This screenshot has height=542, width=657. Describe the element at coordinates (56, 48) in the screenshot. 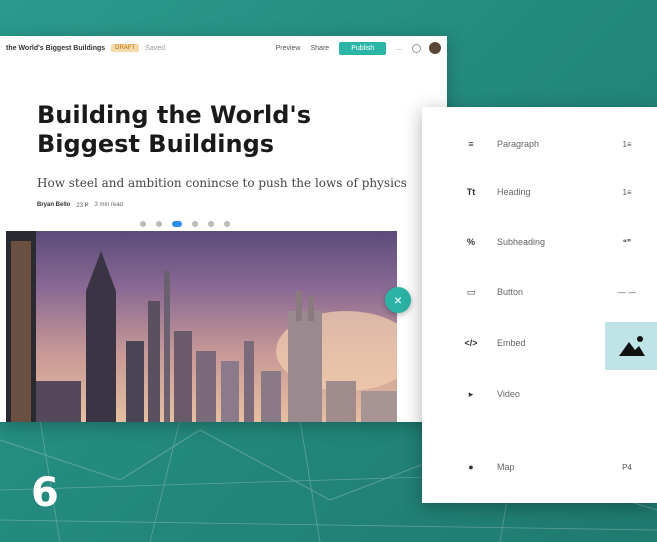

I see `doc-title: the World's Biggest Buildings` at that location.